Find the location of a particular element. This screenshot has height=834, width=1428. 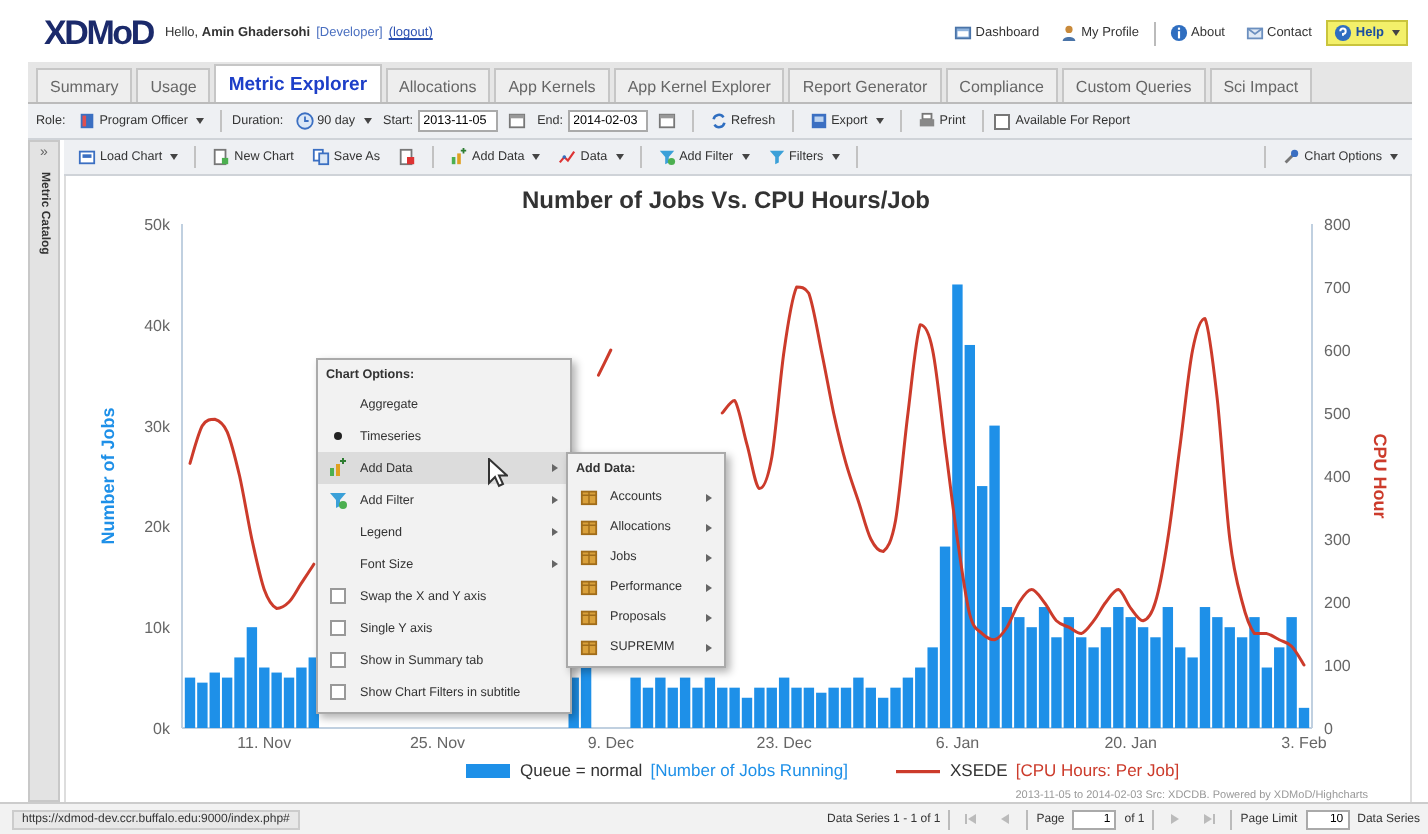

axis-tick-label: 50k is located at coordinates (157, 225).